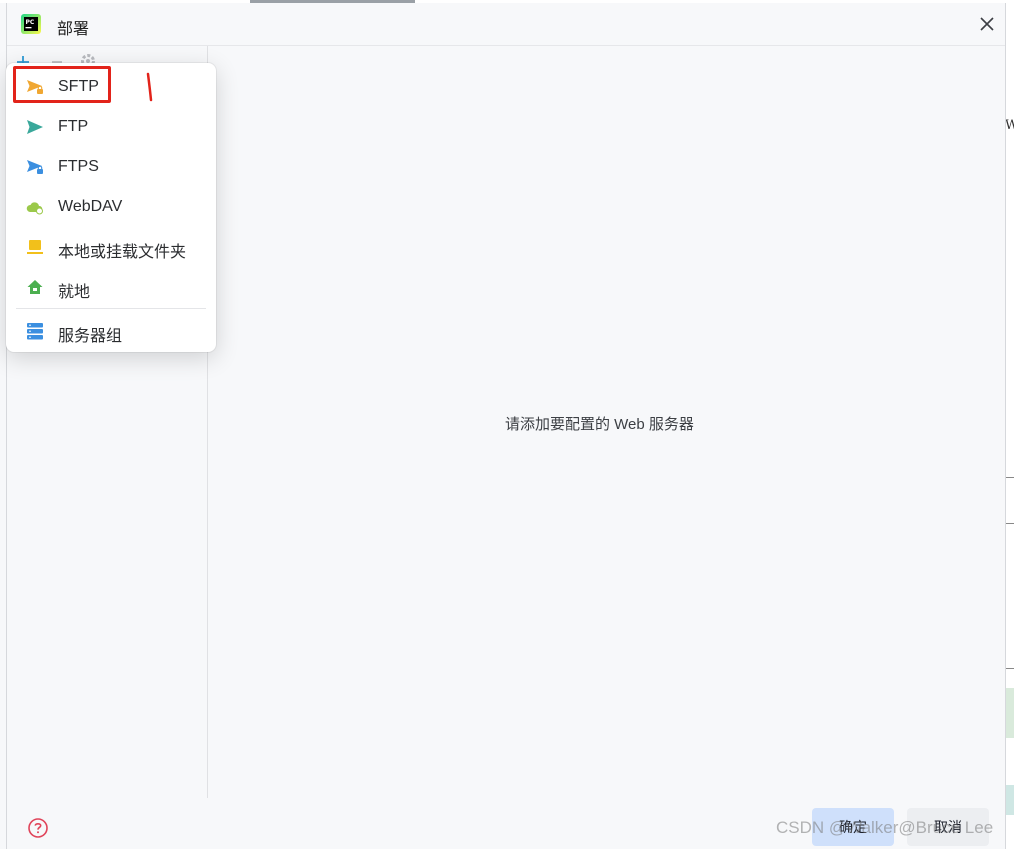 This screenshot has width=1014, height=849. Describe the element at coordinates (506, 24) in the screenshot. I see `title-bar: PC 部署` at that location.